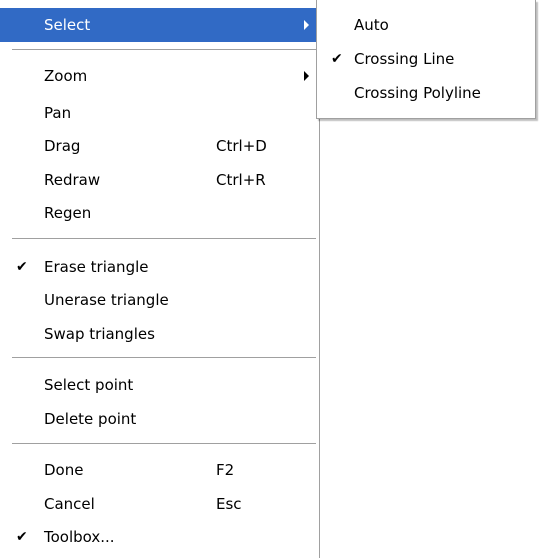 Image resolution: width=555 pixels, height=558 pixels. Describe the element at coordinates (241, 146) in the screenshot. I see `menu-item-drag-shortcut: Ctrl+D` at that location.